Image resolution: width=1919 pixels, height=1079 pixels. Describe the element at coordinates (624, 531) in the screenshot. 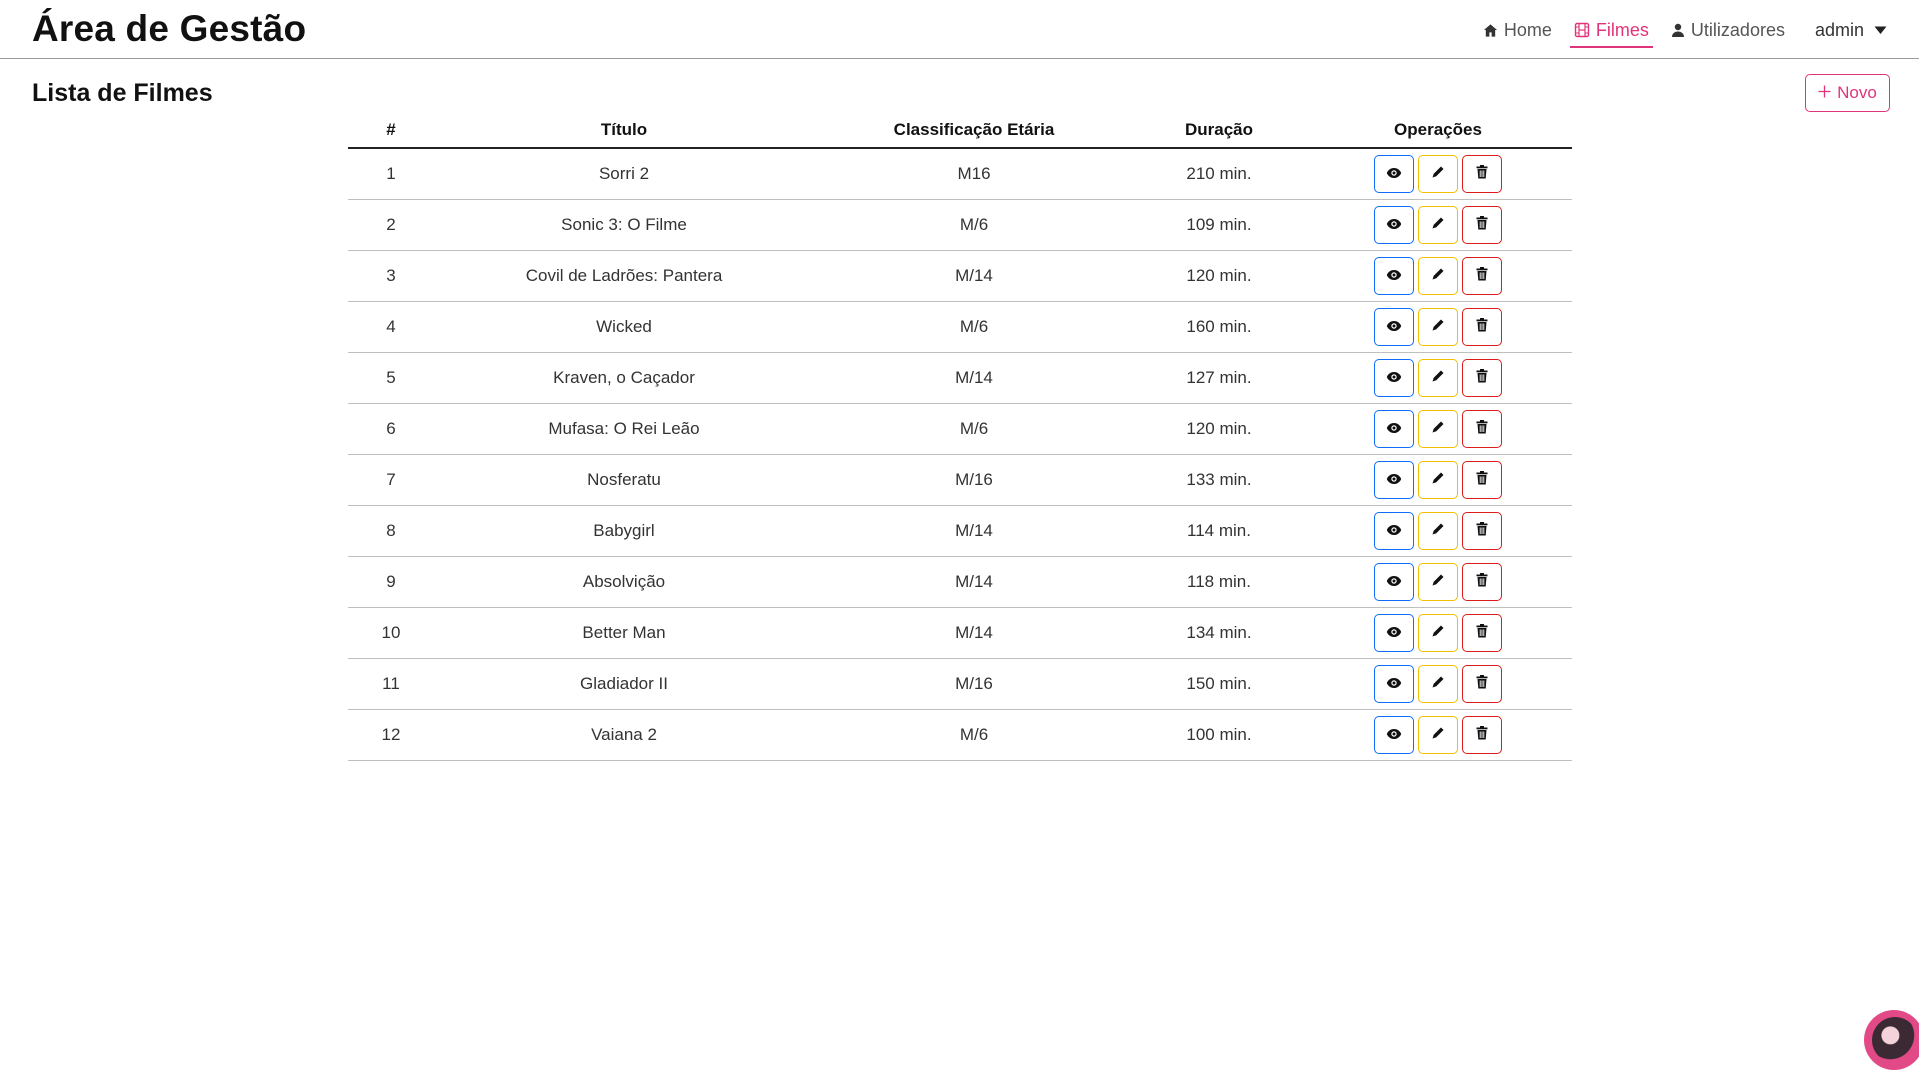

I see `cell-title: Babygirl` at that location.